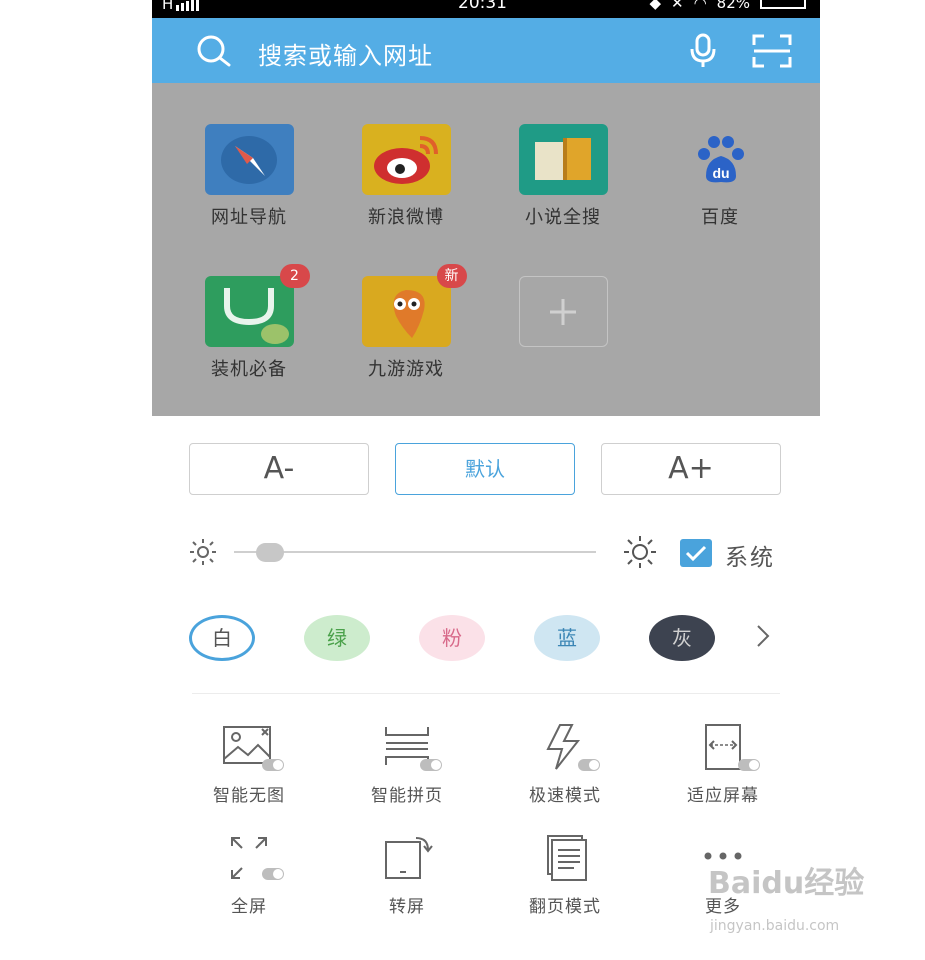 The image size is (925, 960). I want to click on checkmark-icon, so click(696, 553).